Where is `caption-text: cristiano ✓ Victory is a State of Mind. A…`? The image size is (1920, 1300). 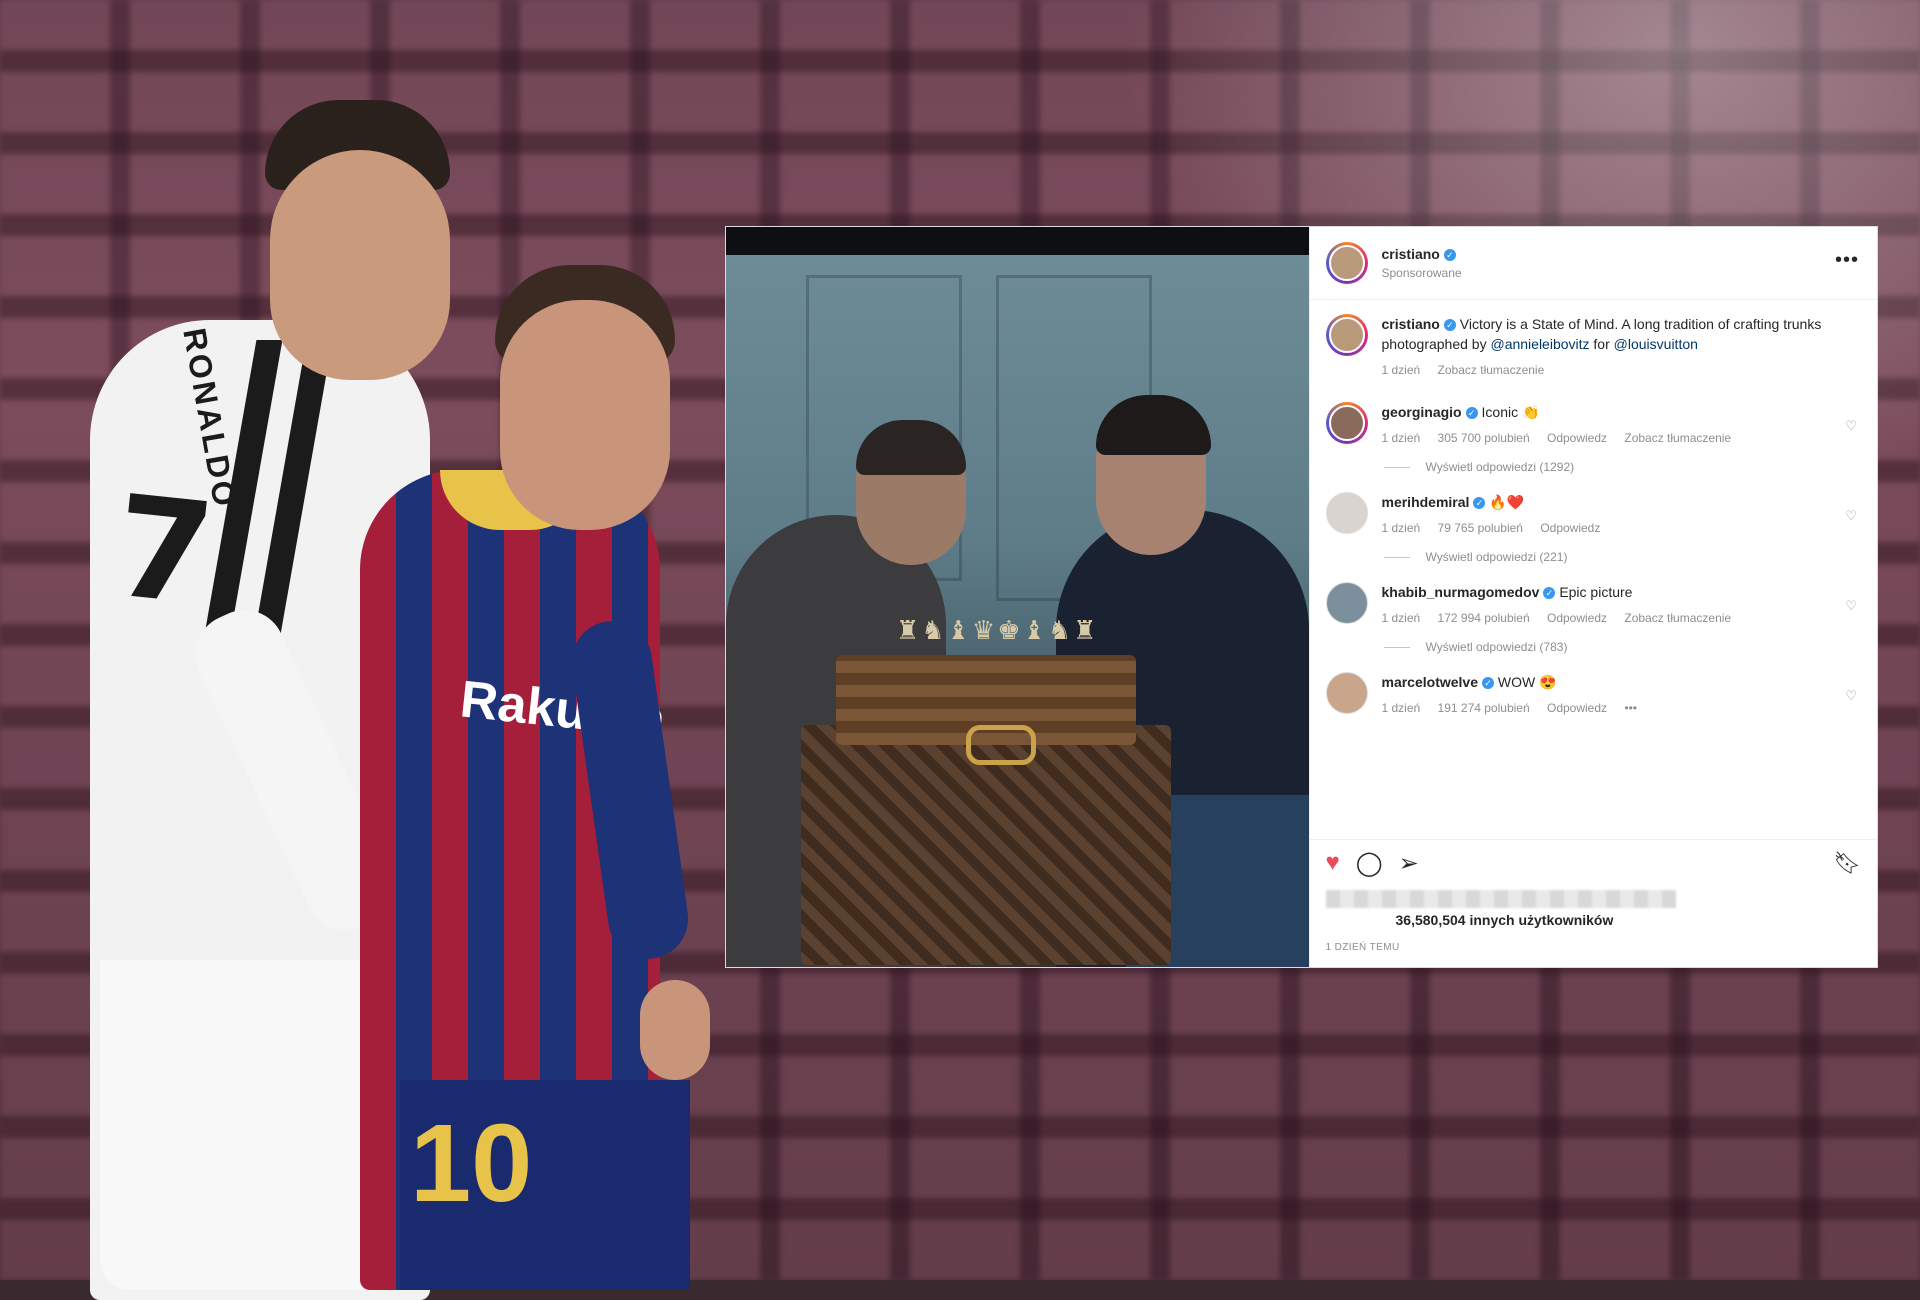 caption-text: cristiano ✓ Victory is a State of Mind. A… is located at coordinates (1602, 347).